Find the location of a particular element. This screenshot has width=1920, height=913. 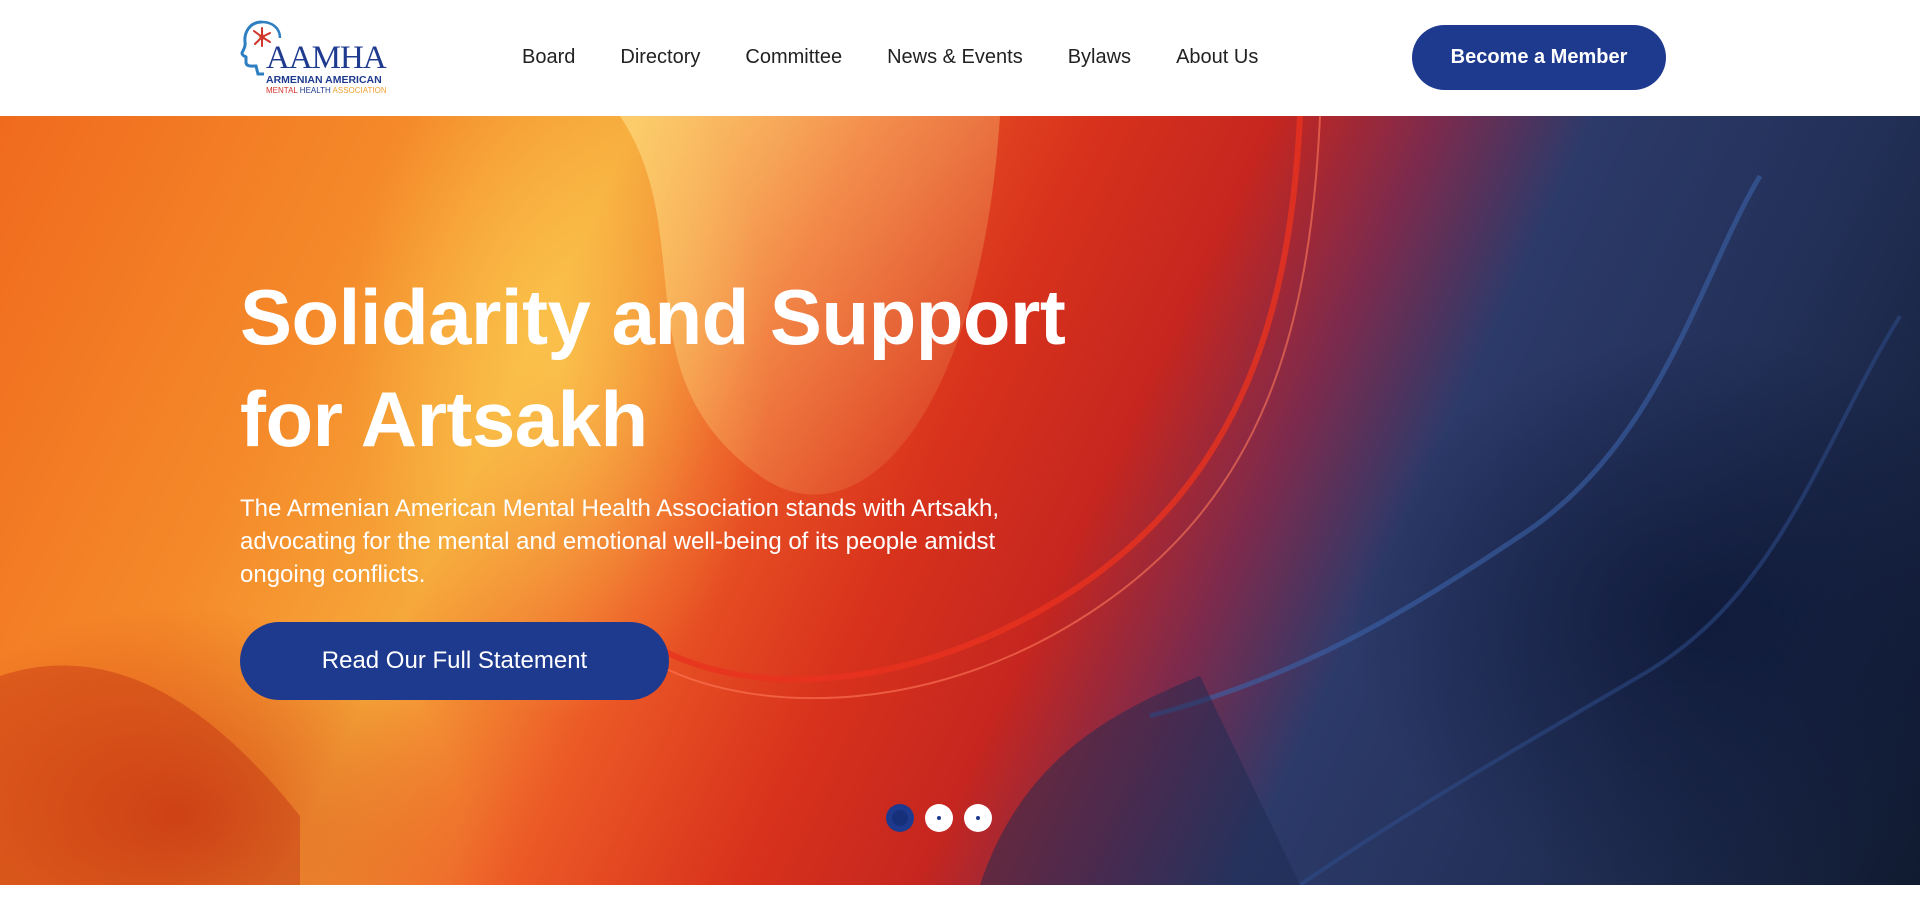

nav-about-us: About Us is located at coordinates (1217, 57).